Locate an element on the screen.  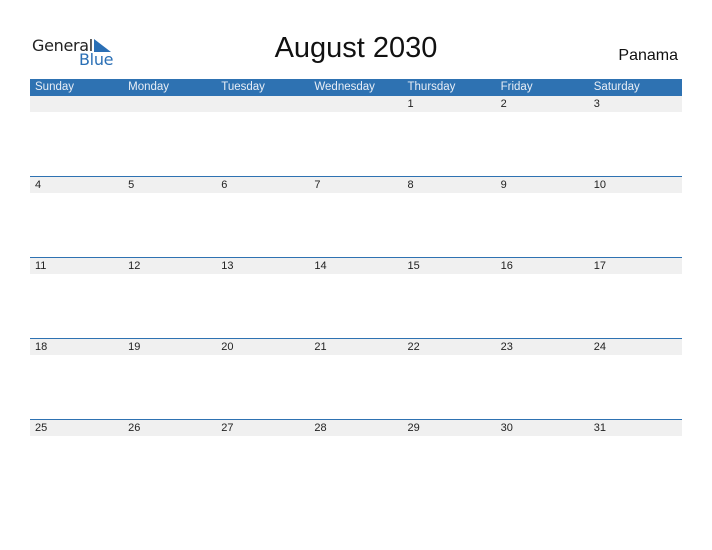
day-cell: 1 is located at coordinates (410, 104).